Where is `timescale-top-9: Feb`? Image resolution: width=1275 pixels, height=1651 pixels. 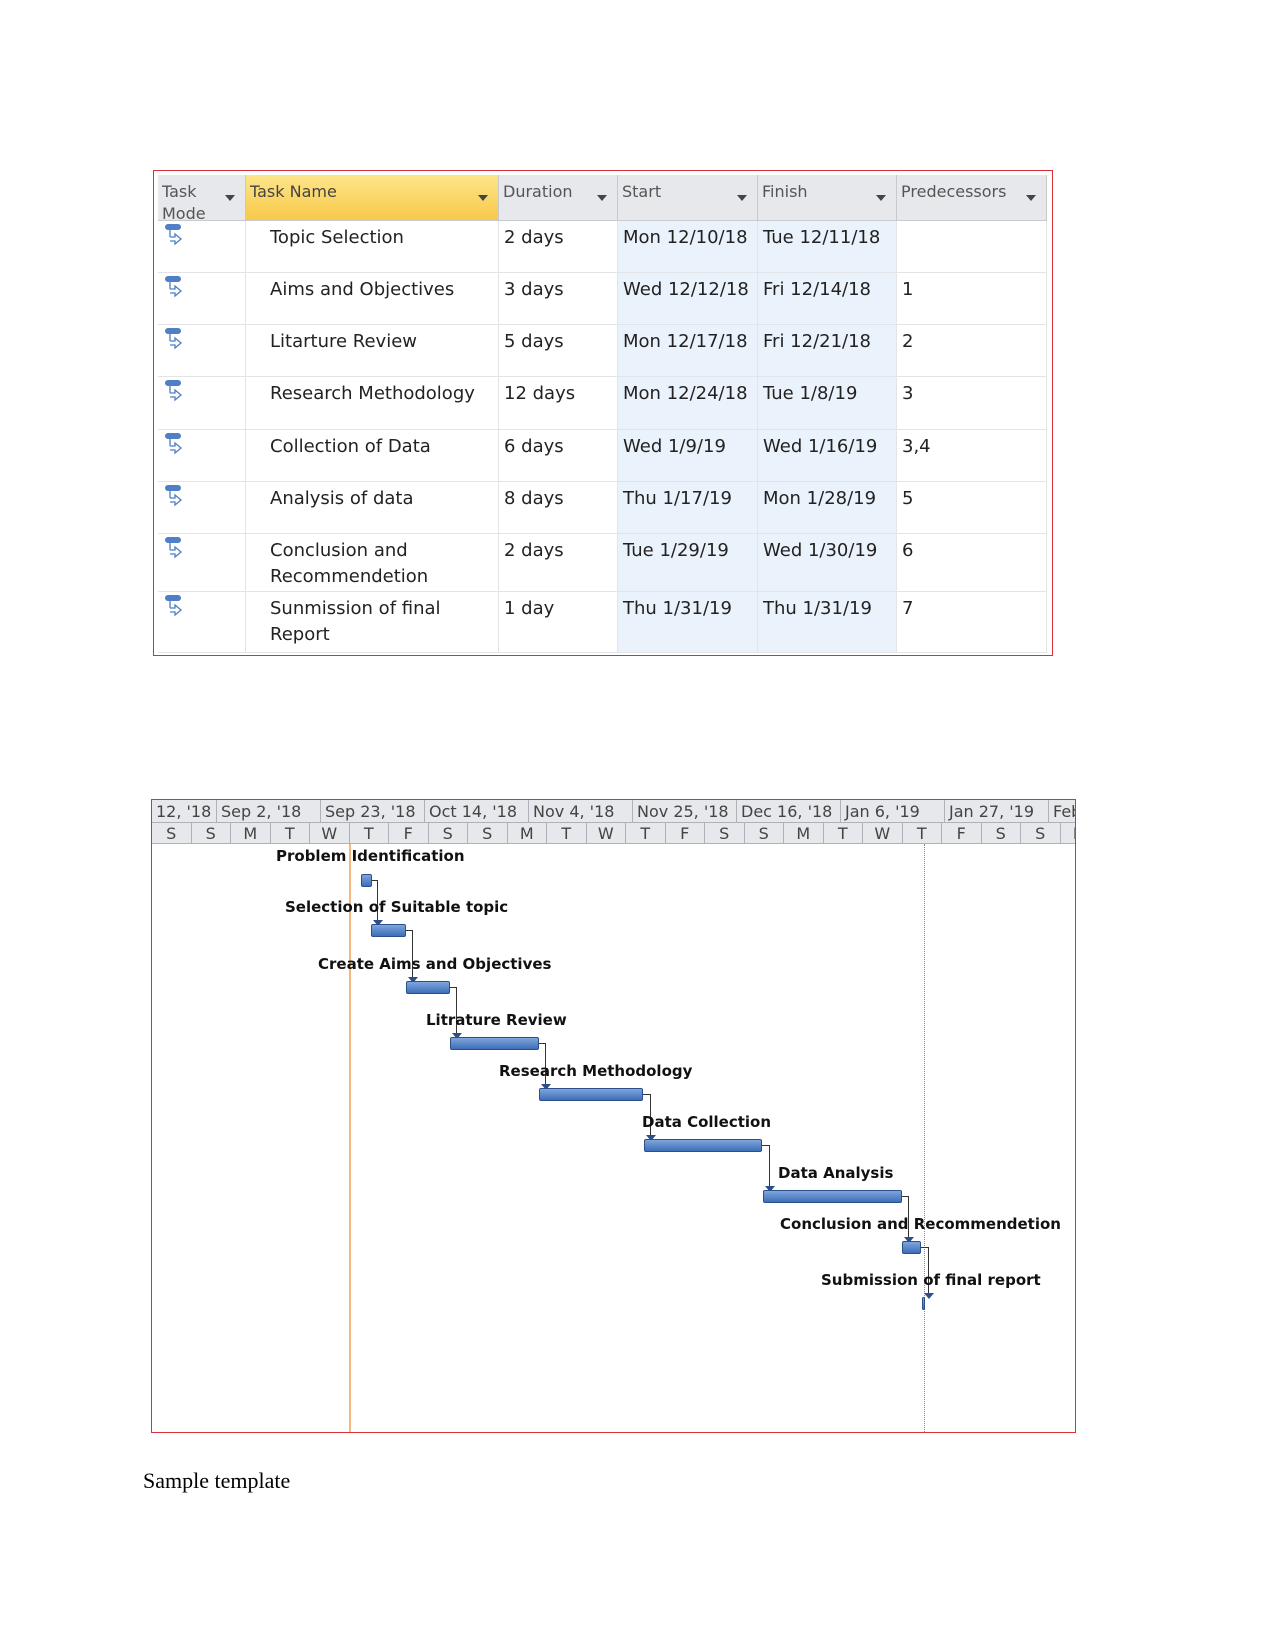 timescale-top-9: Feb is located at coordinates (1062, 811).